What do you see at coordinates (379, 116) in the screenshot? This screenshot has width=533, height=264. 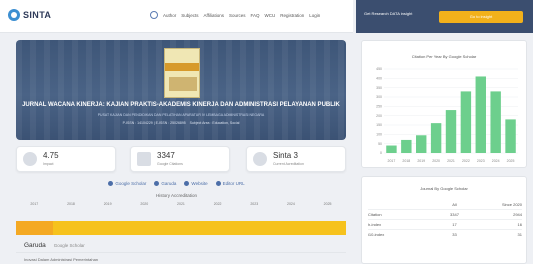 I see `y-tick-label: 200` at bounding box center [379, 116].